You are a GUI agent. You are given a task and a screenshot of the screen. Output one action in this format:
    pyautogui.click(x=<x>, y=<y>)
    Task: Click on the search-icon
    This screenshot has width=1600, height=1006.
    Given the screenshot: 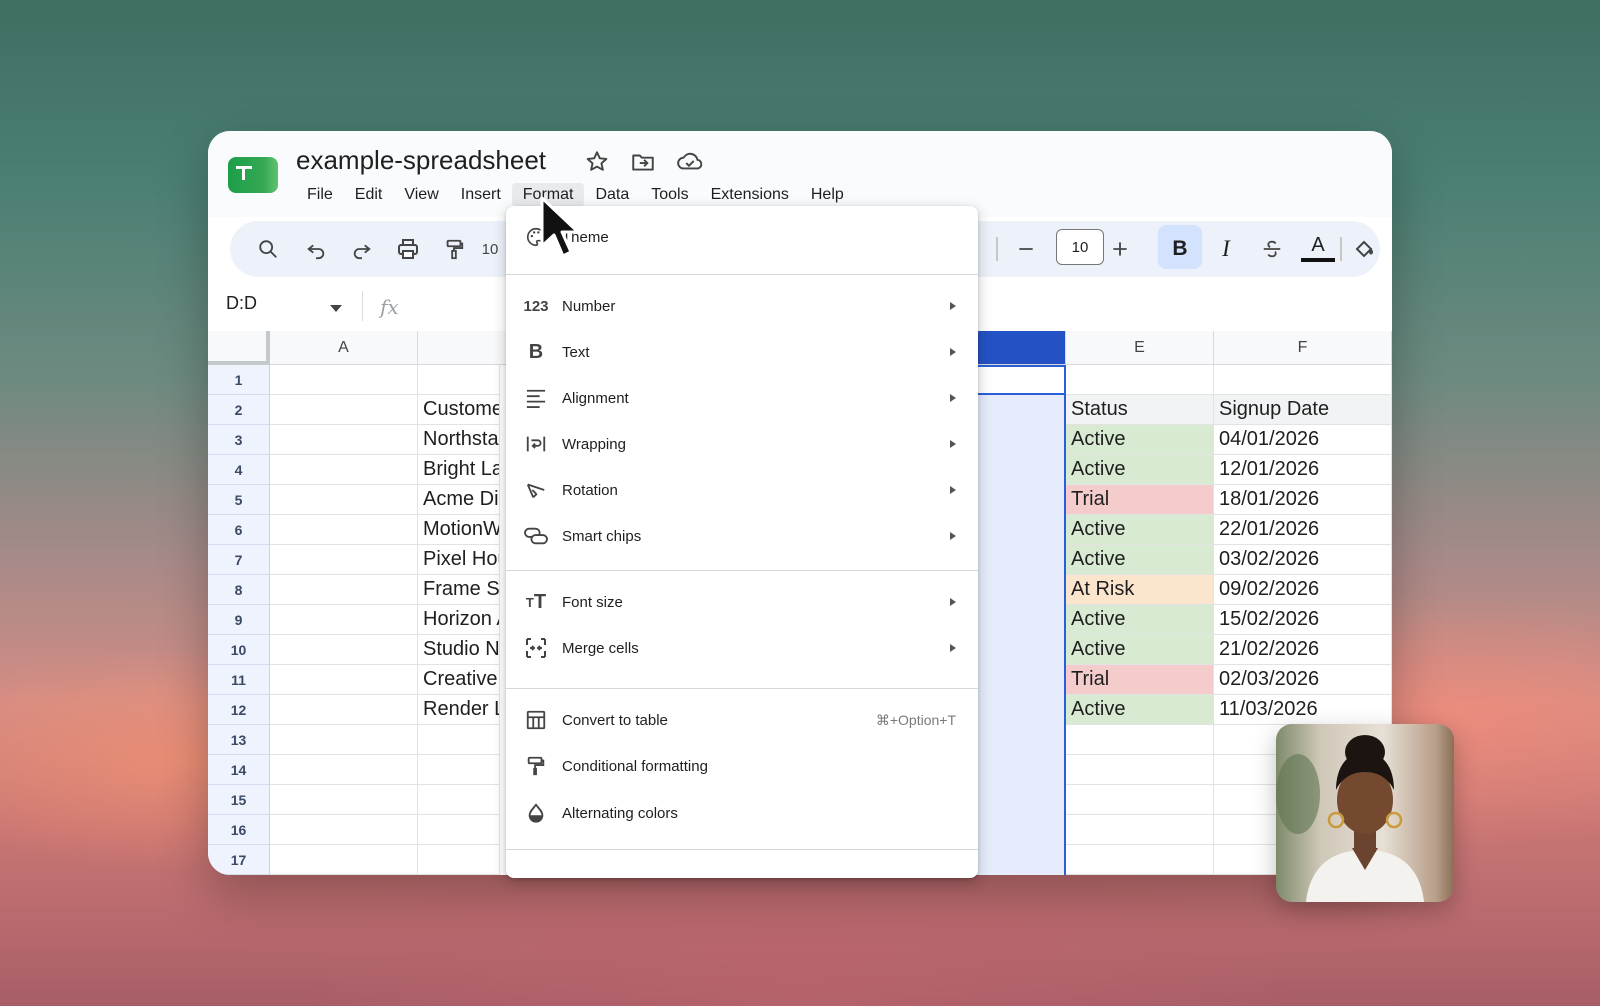 What is the action you would take?
    pyautogui.click(x=268, y=249)
    